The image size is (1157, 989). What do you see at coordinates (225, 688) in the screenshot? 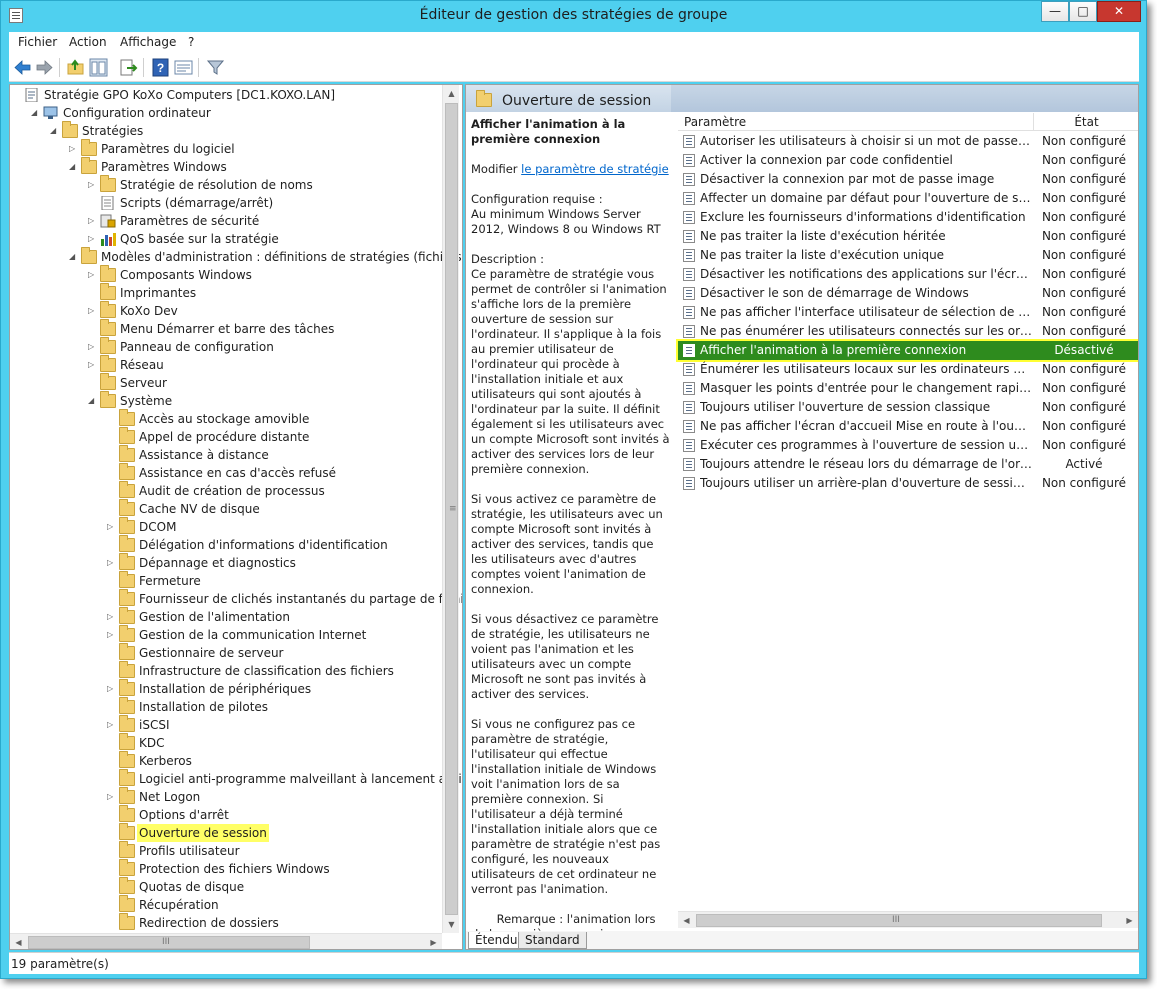
I see `tree-item: ▷ Installation de périphériques` at bounding box center [225, 688].